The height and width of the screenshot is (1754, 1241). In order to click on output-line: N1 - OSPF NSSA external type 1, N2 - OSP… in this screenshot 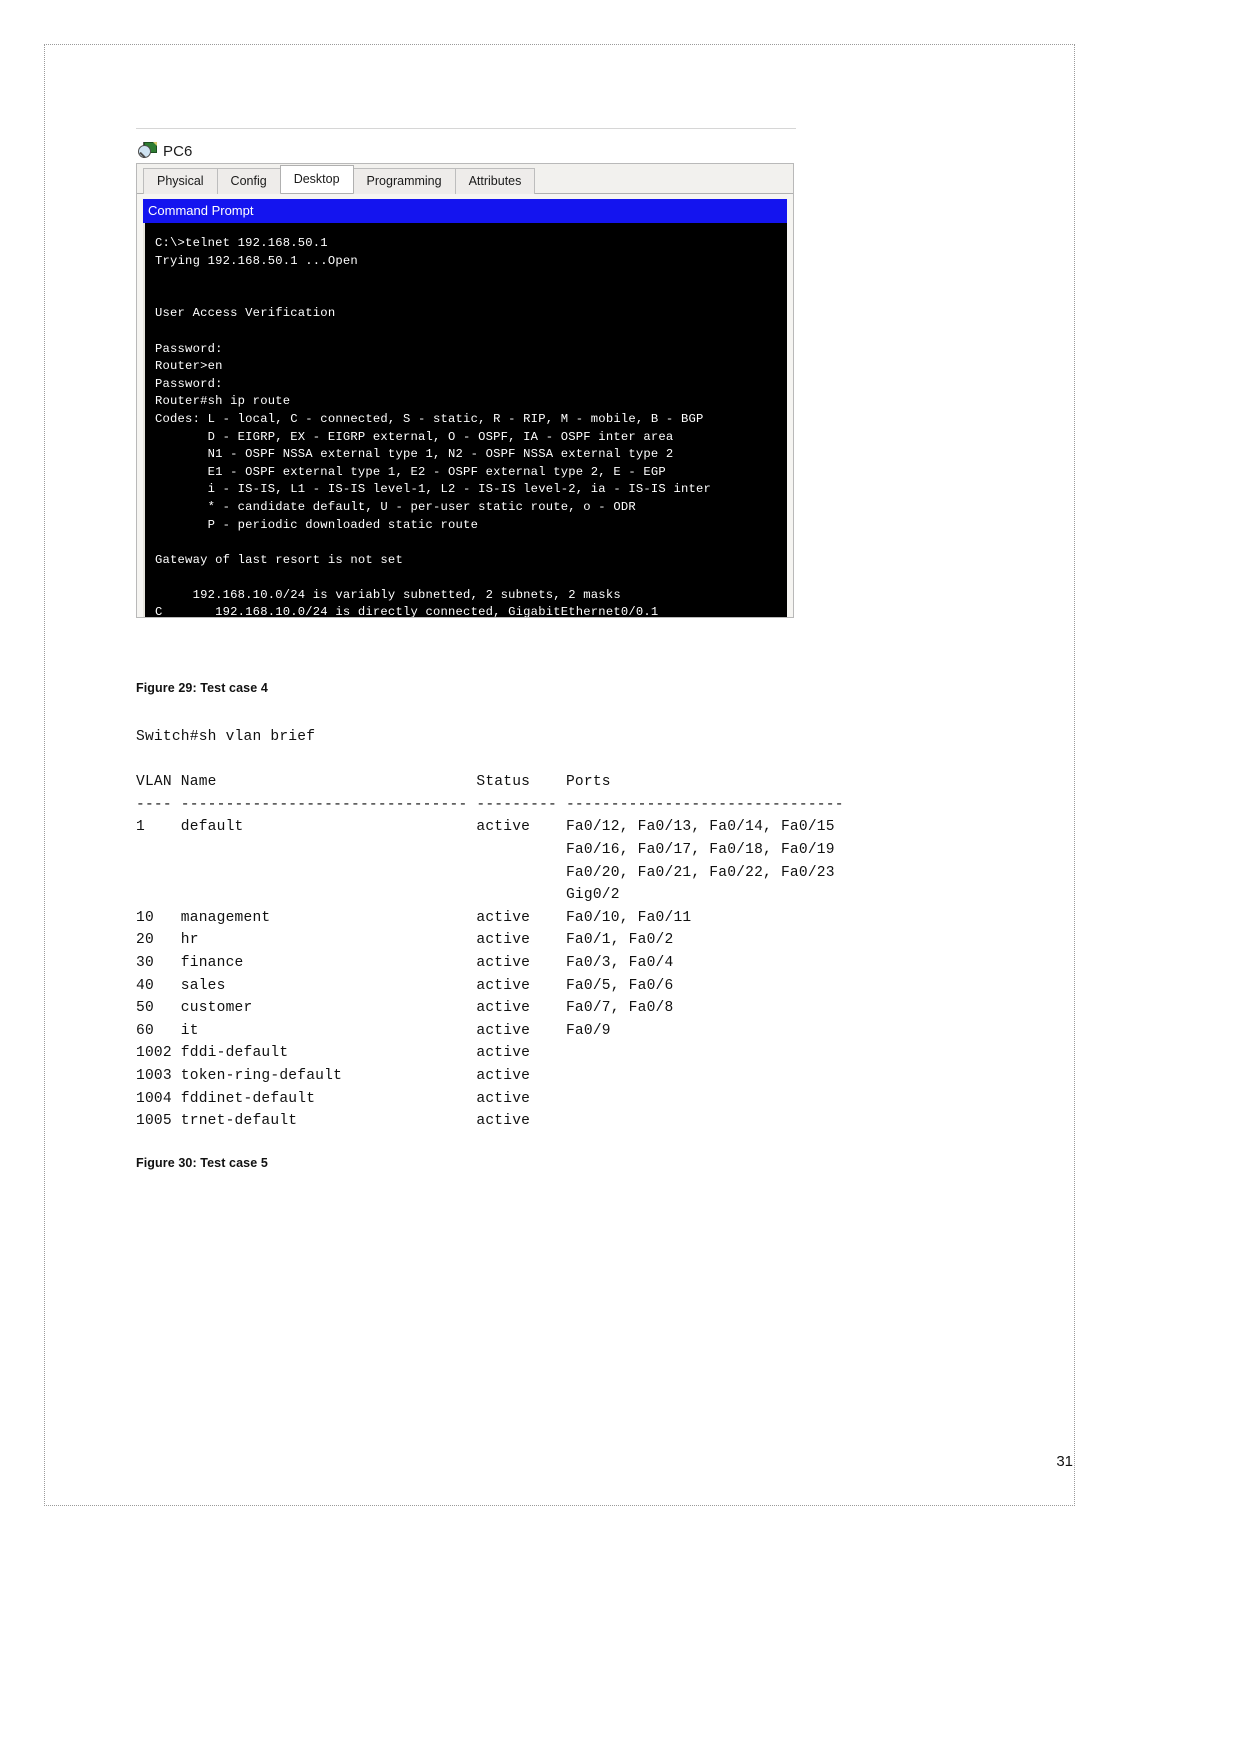, I will do `click(414, 454)`.